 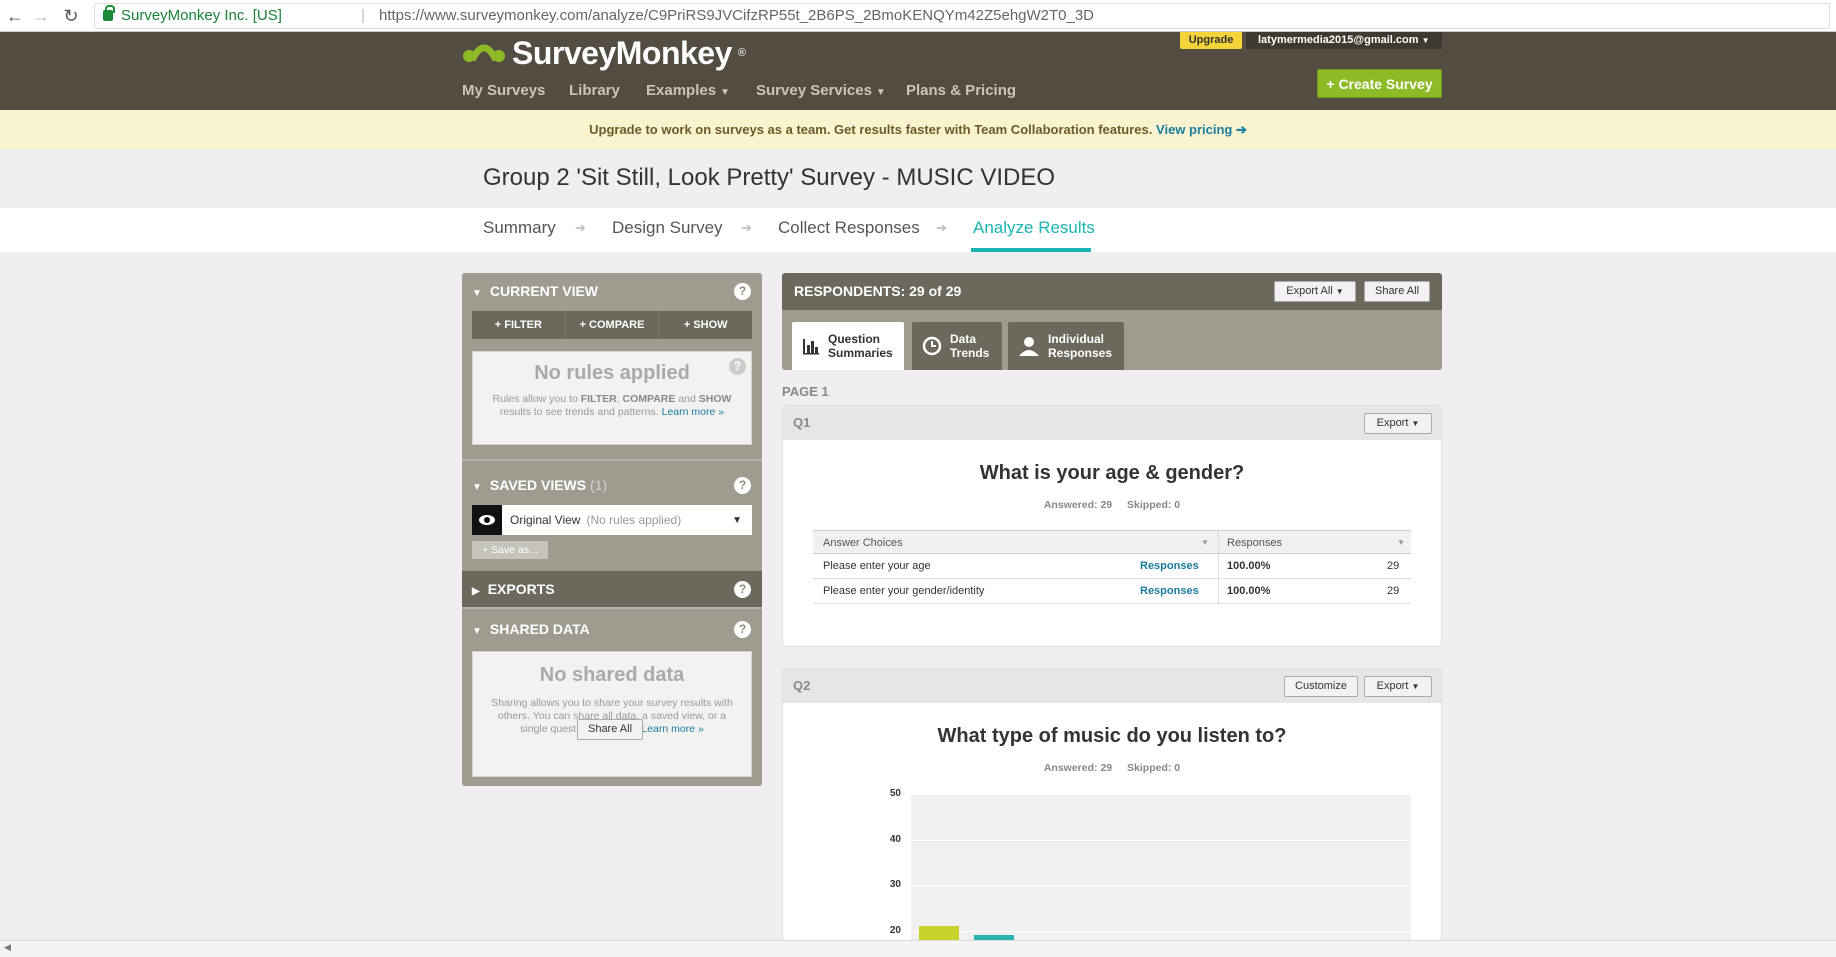 I want to click on text: Summaries, so click(x=860, y=353).